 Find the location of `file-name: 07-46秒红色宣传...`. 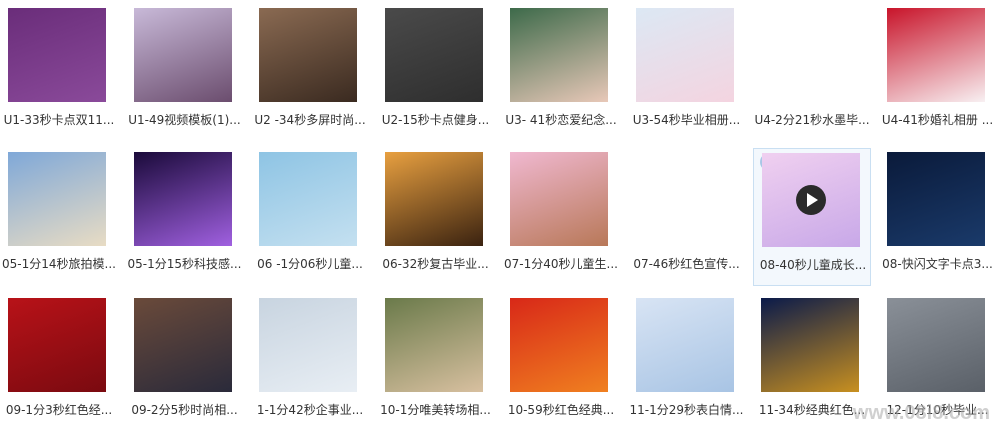

file-name: 07-46秒红色宣传... is located at coordinates (686, 264).